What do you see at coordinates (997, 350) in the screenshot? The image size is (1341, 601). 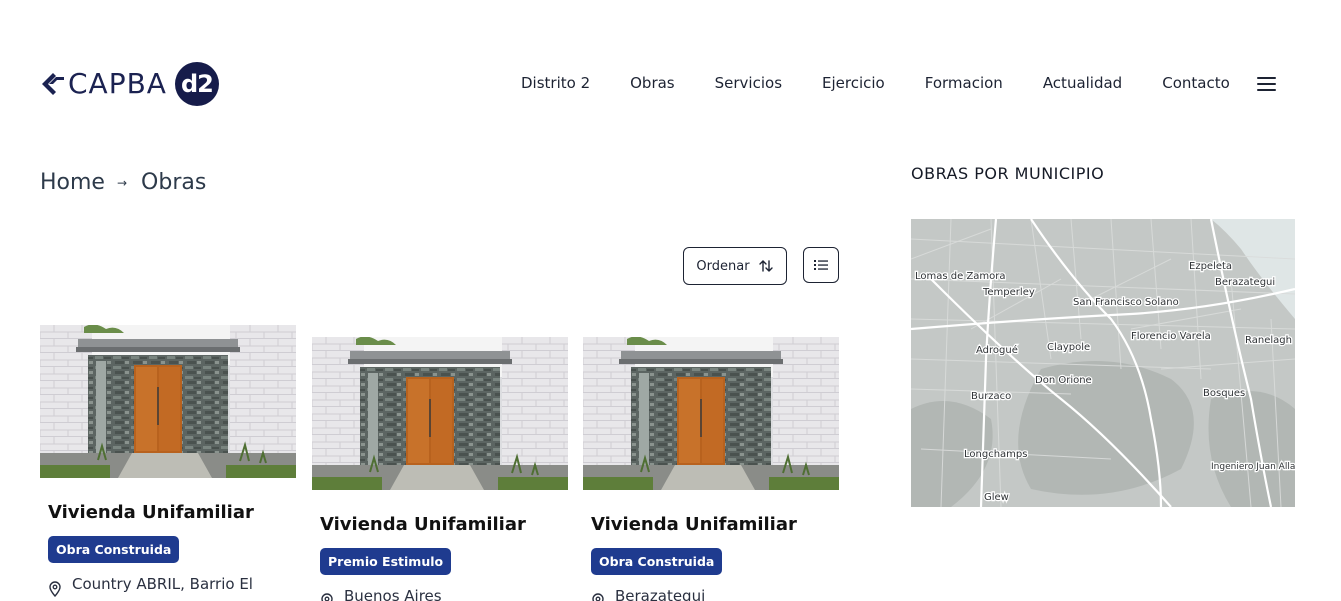 I see `map-label: Adrogué` at bounding box center [997, 350].